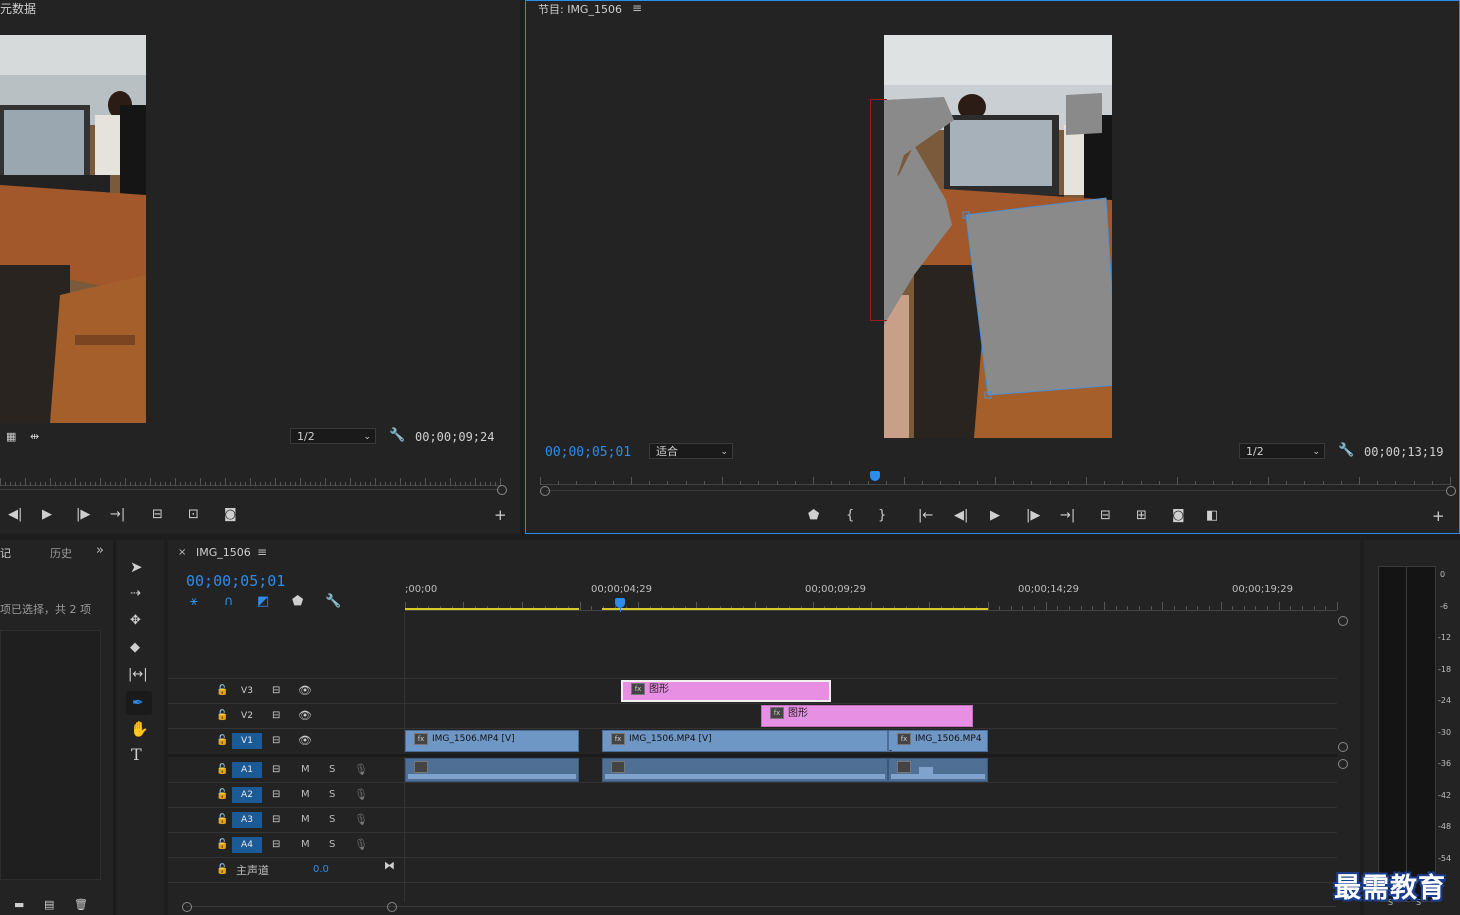 The image size is (1460, 915). Describe the element at coordinates (333, 602) in the screenshot. I see `timeline-wrench-icon: 🔧` at that location.